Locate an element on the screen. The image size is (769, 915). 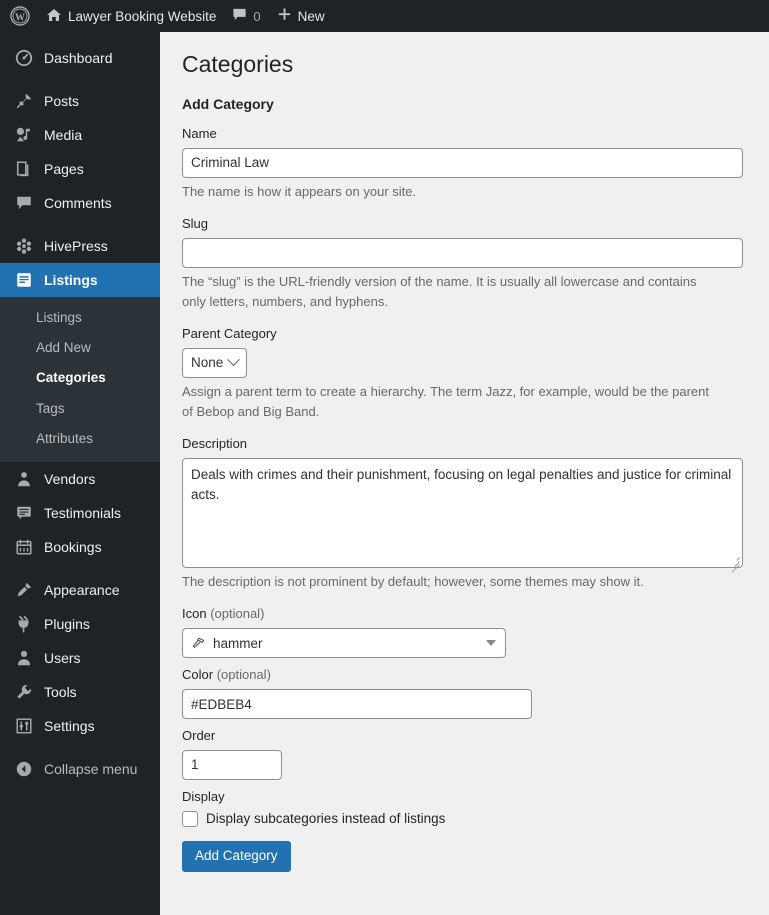
sidebar-item-label: Collapse menu is located at coordinates (91, 769).